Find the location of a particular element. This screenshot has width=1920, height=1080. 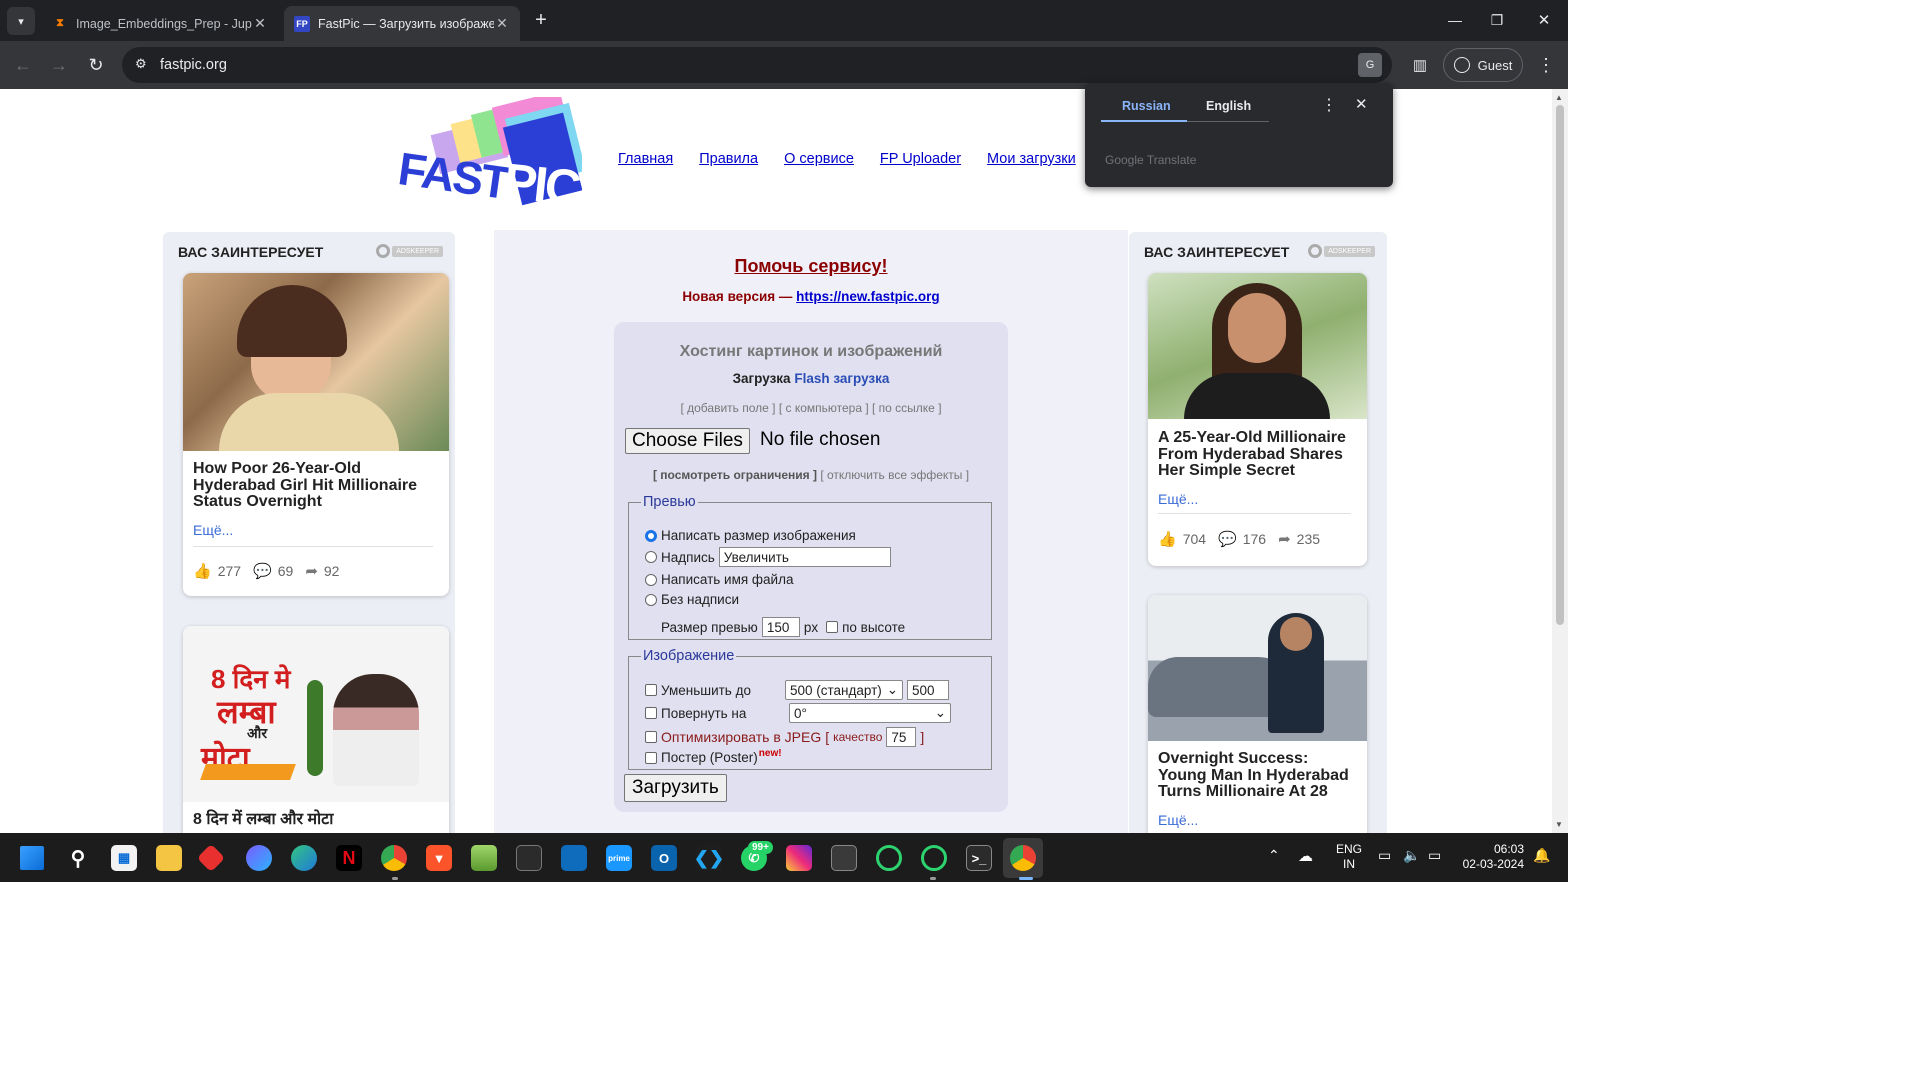

store-icon is located at coordinates (574, 858).